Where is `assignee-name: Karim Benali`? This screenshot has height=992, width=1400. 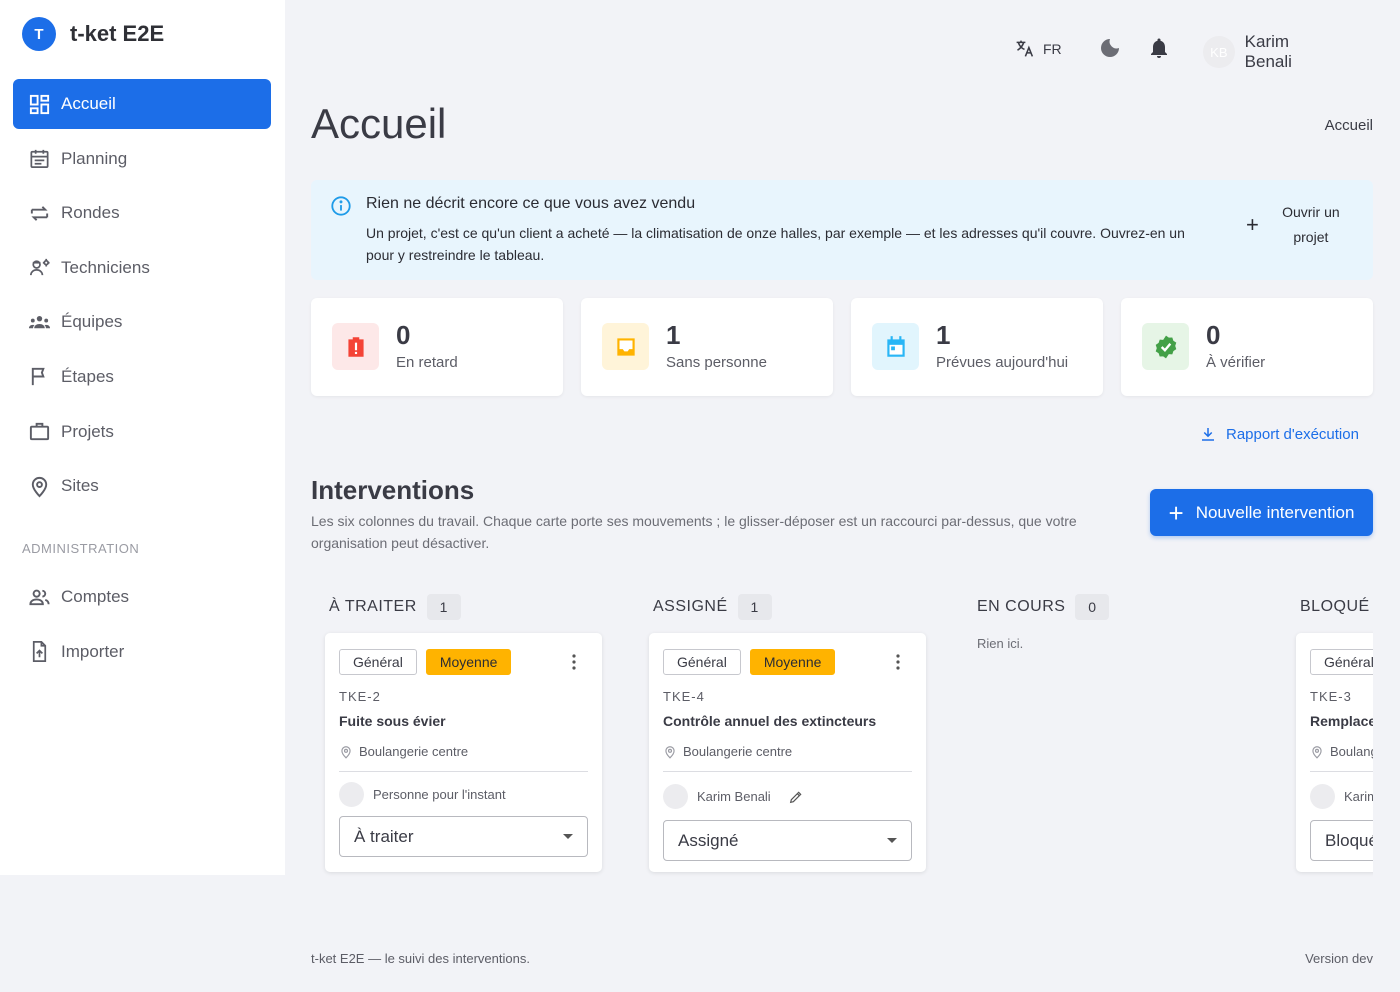
assignee-name: Karim Benali is located at coordinates (734, 796).